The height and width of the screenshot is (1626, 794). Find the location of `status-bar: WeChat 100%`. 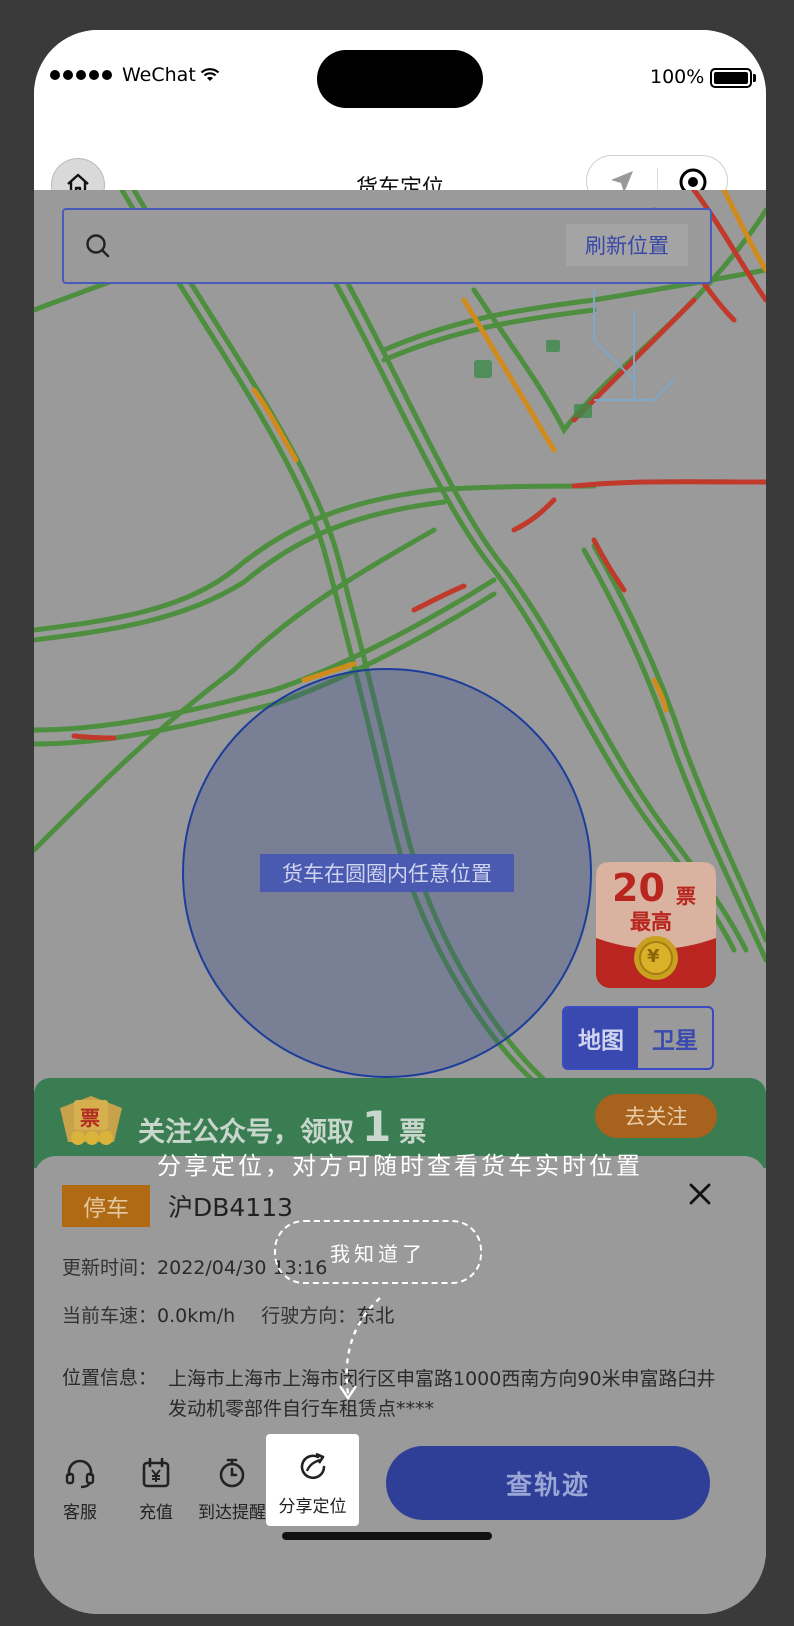

status-bar: WeChat 100% is located at coordinates (400, 78).